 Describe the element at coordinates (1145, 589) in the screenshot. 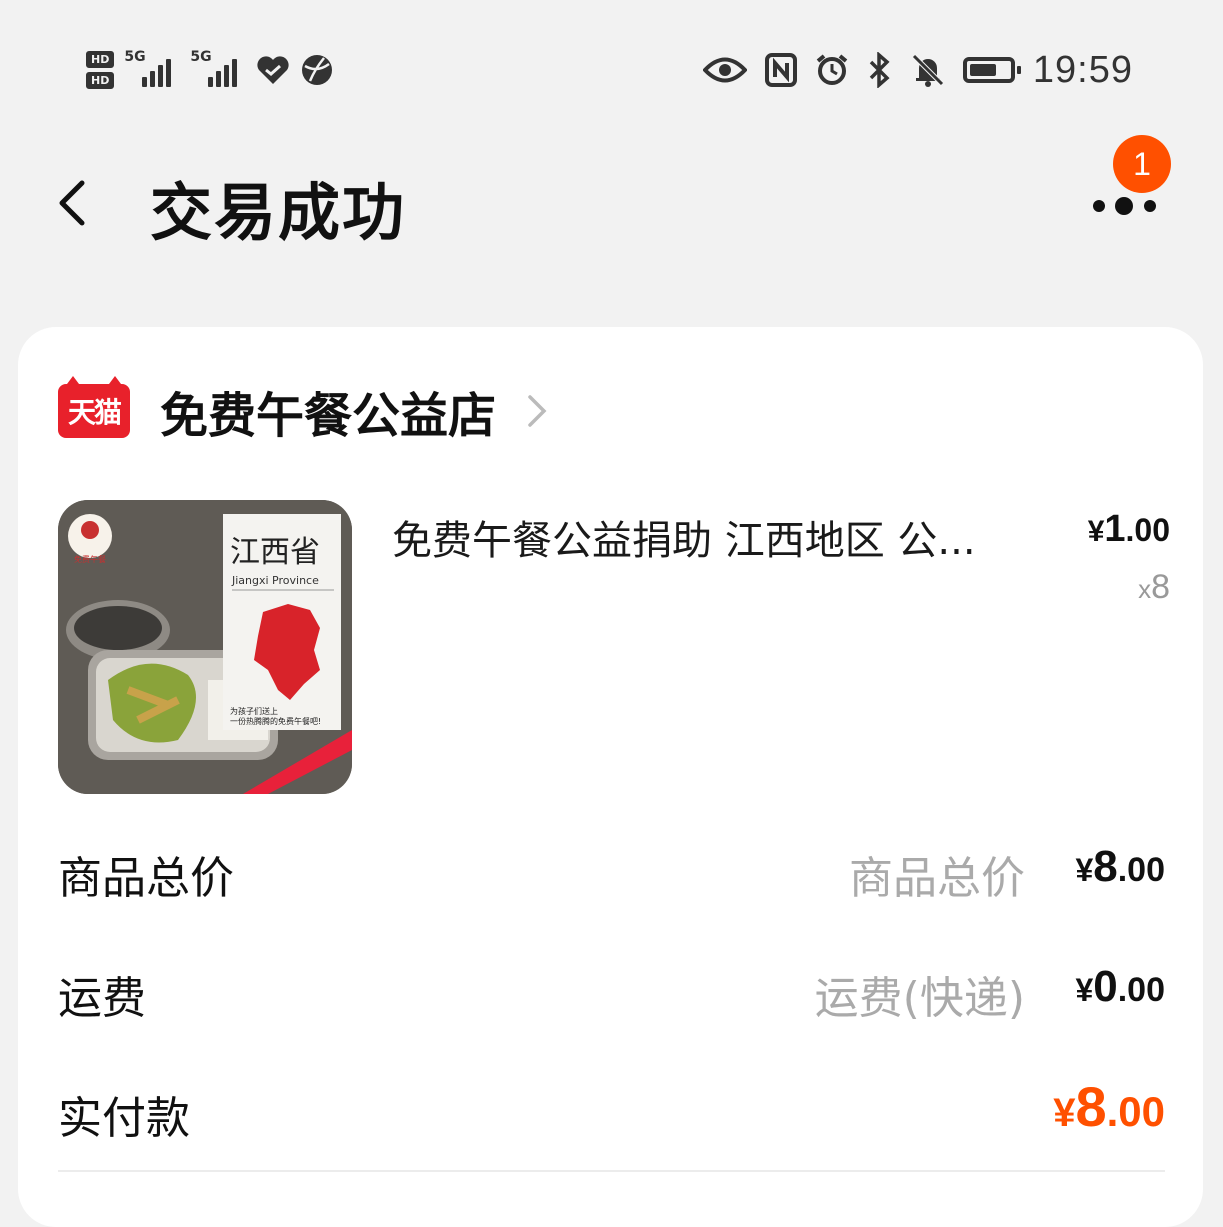

I see `quantity-prefix: x` at that location.